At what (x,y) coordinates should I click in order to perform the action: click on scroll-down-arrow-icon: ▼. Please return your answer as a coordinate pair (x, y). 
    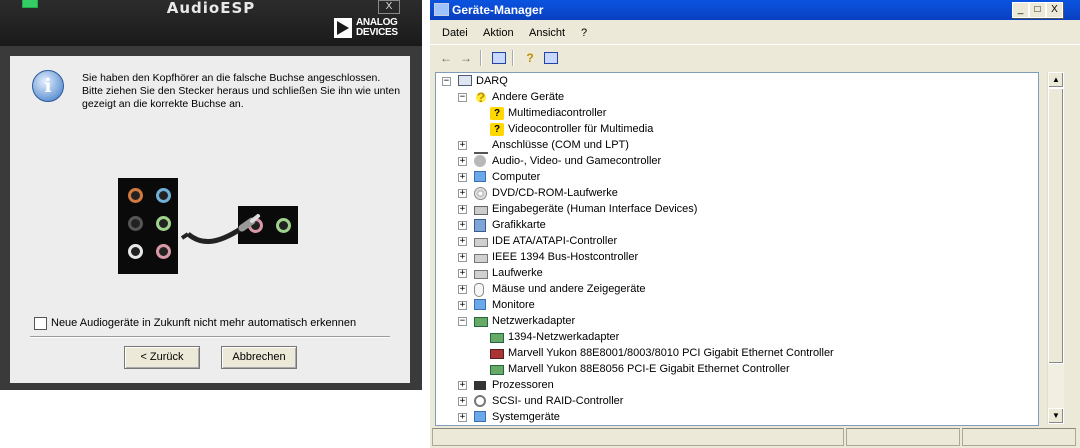
    Looking at the image, I should click on (1056, 416).